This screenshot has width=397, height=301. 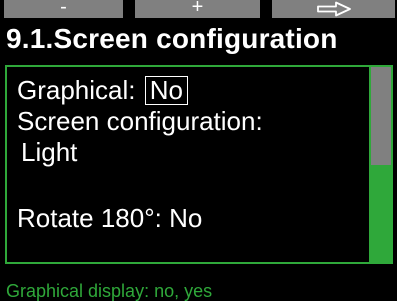 I want to click on rotate-setting-row: Rotate 180°: No, so click(x=109, y=218).